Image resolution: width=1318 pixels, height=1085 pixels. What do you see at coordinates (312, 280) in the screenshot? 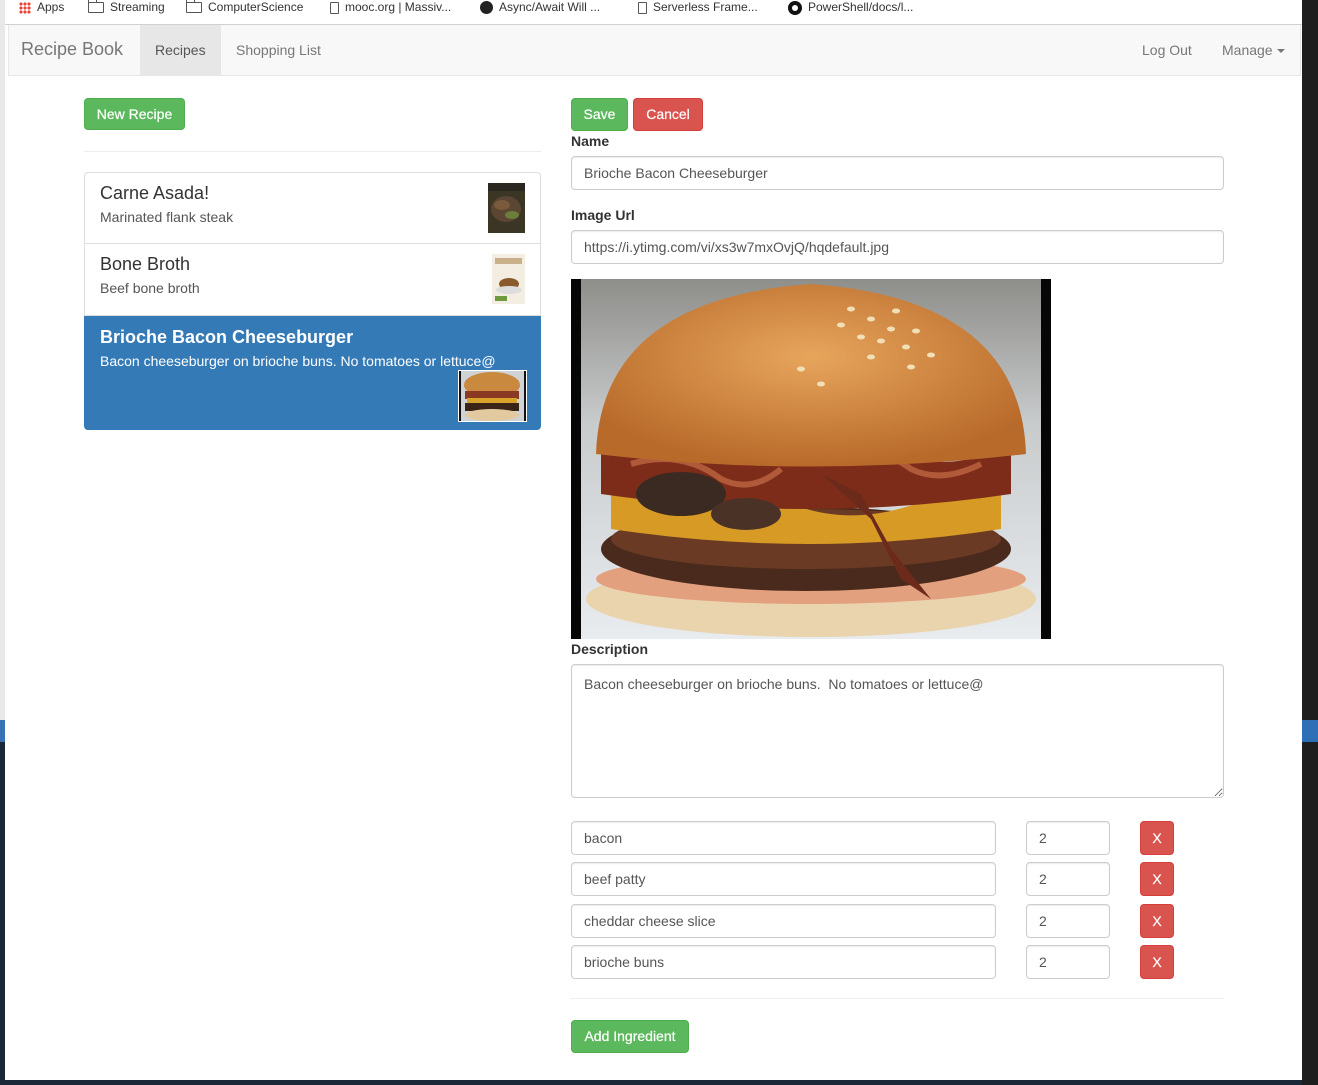
I see `recipe-item-bone-broth: Bone Broth Beef bone broth` at bounding box center [312, 280].